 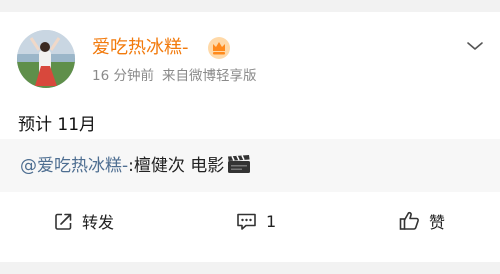 What do you see at coordinates (437, 222) in the screenshot?
I see `like-label: 赞` at bounding box center [437, 222].